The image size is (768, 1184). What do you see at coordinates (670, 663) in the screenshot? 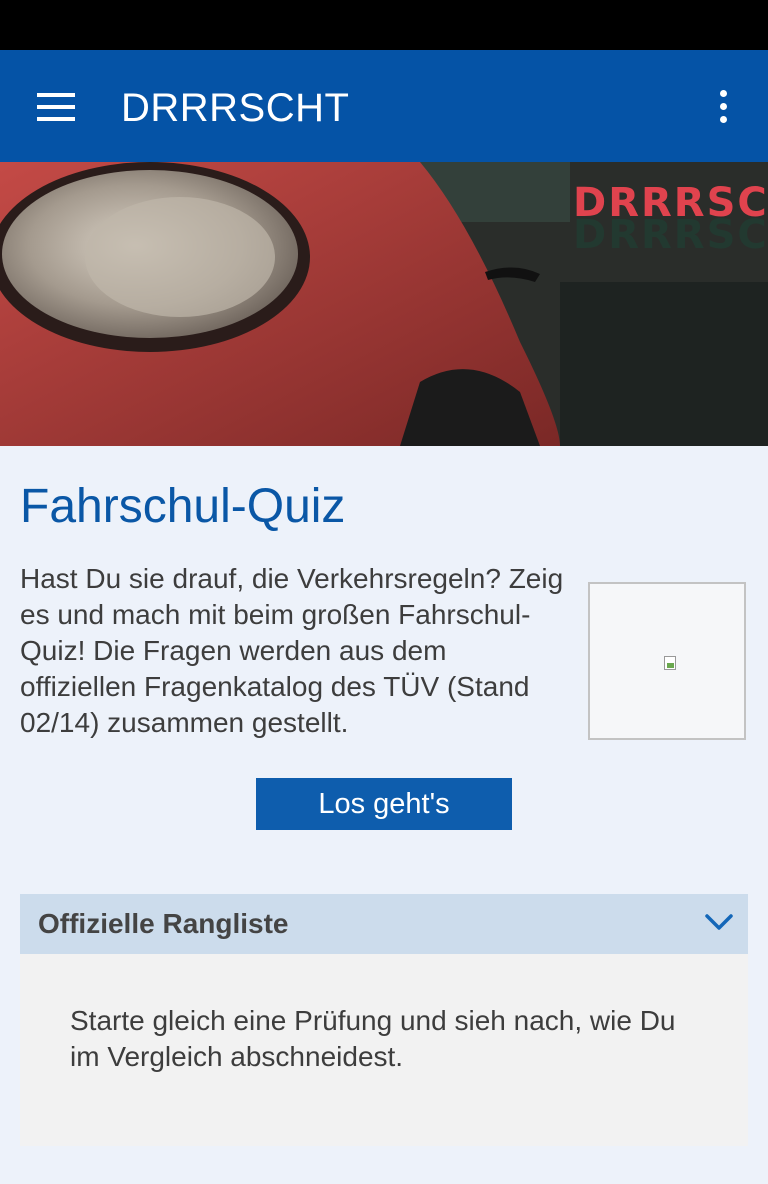
I see `broken-image-icon` at bounding box center [670, 663].